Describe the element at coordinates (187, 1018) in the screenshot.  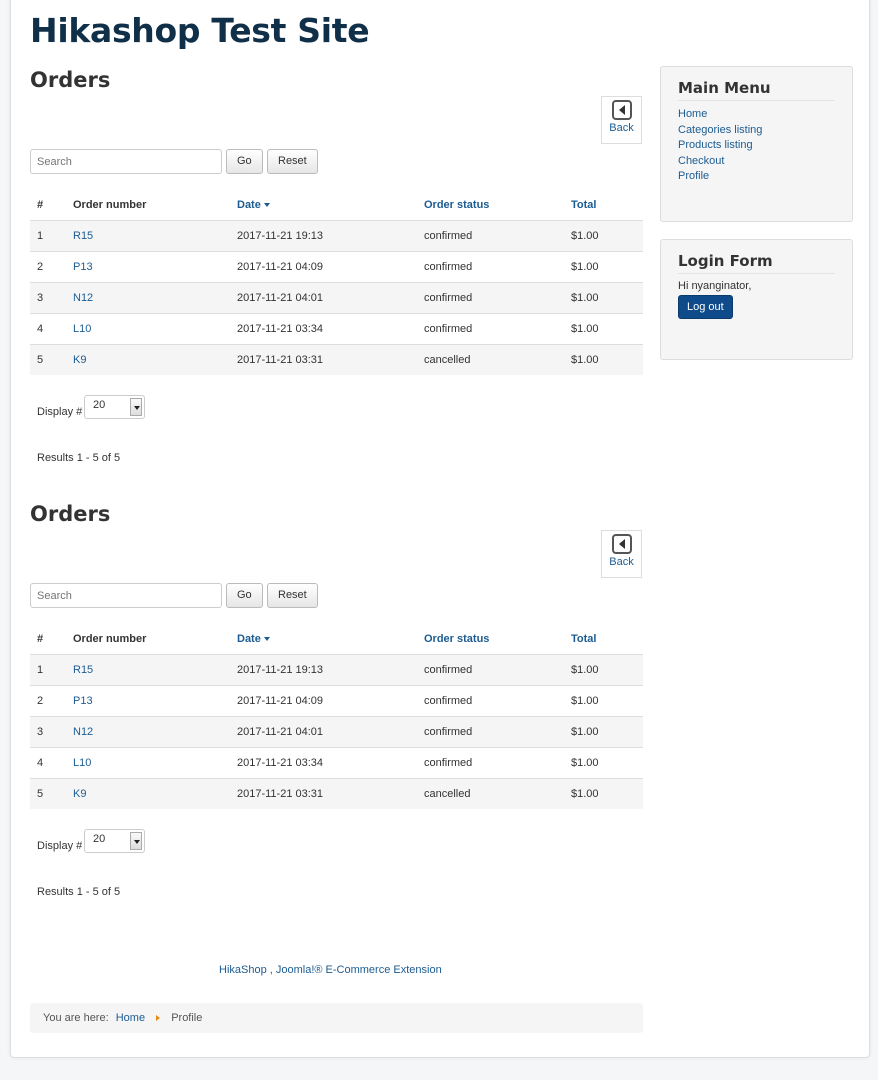
I see `breadcrumb-current: Profile` at that location.